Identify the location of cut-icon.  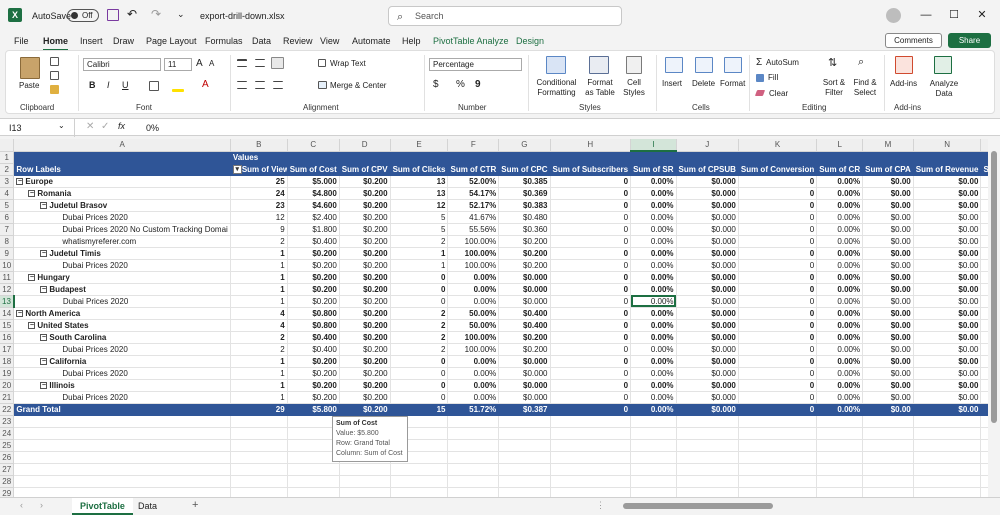
(54, 61).